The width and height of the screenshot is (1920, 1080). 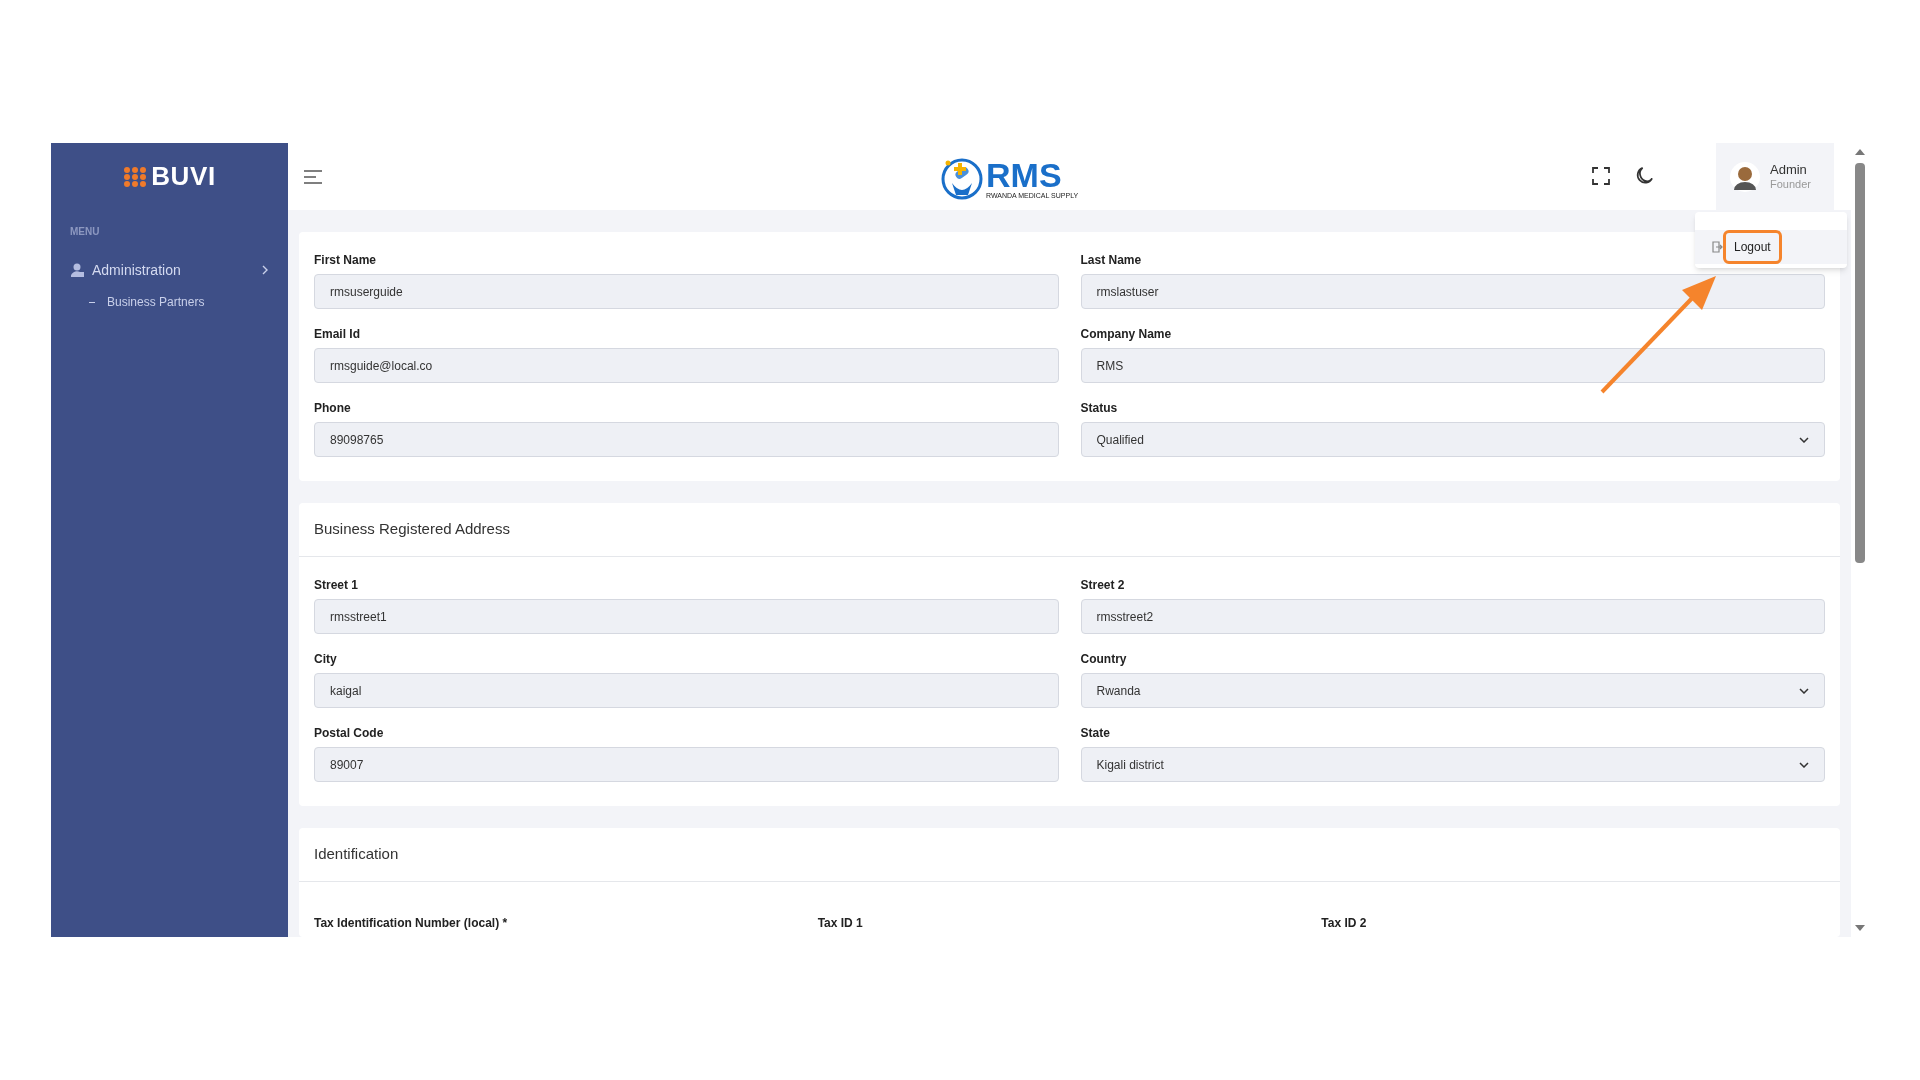 I want to click on section-title: Business Registered Address, so click(x=1069, y=530).